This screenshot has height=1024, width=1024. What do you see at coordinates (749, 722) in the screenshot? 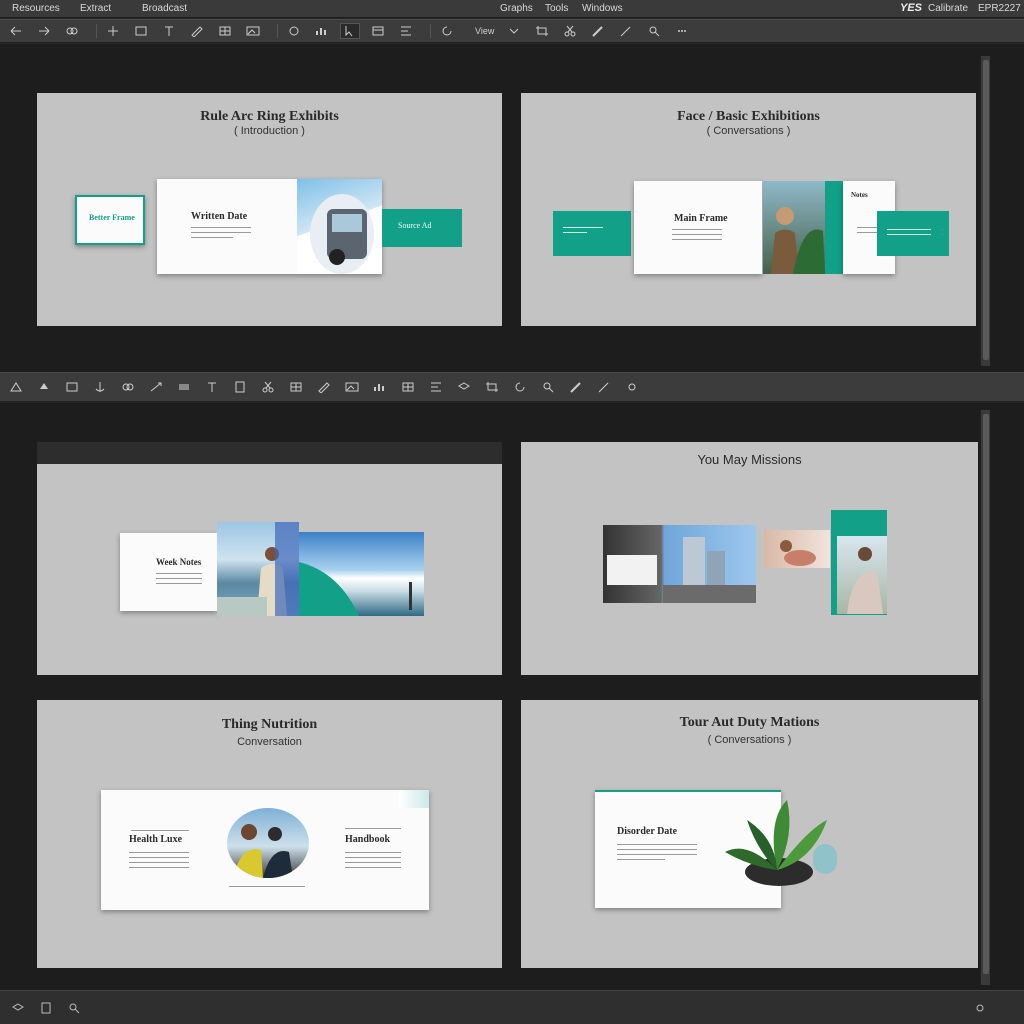
I see `slide-title: Tour Aut Duty Mations` at bounding box center [749, 722].